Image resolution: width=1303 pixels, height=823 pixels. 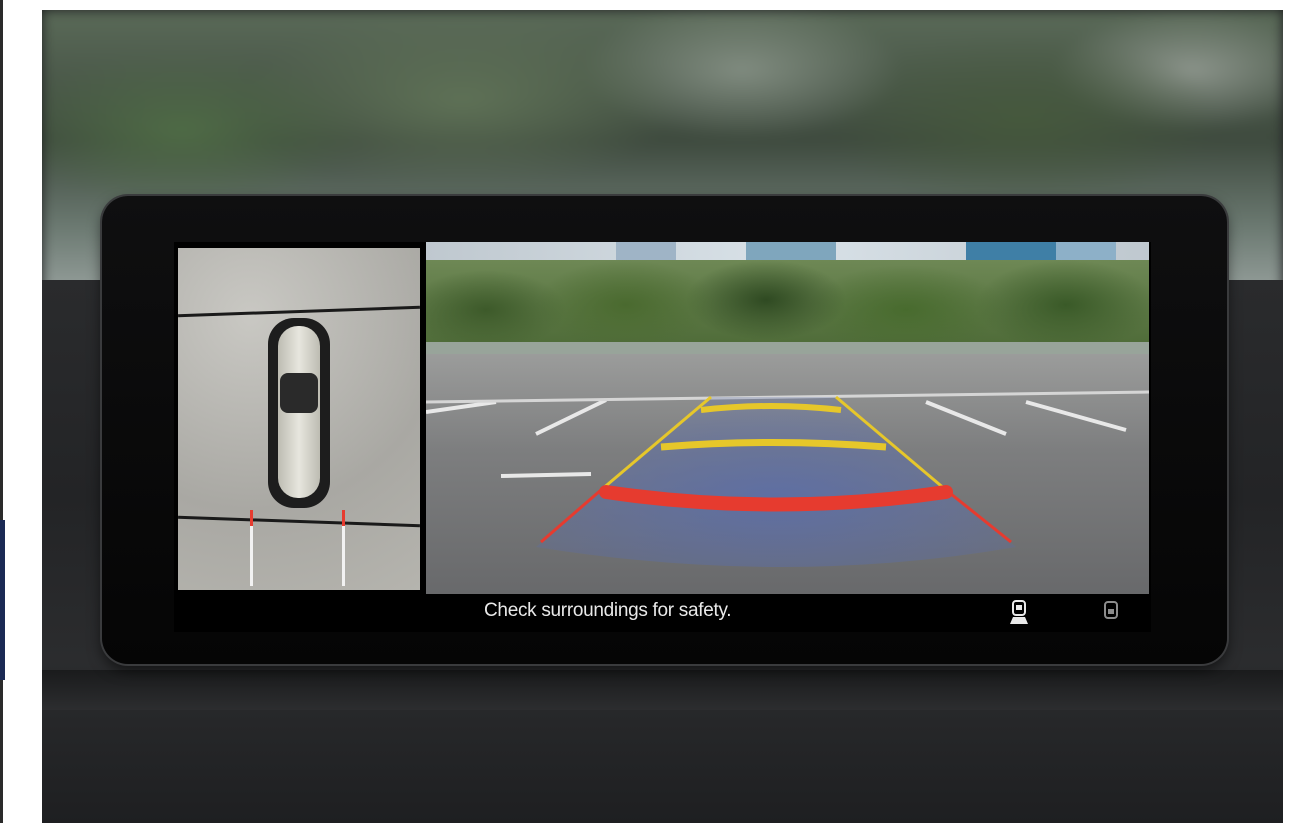 I want to click on surround-guide-left-red, so click(x=251, y=518).